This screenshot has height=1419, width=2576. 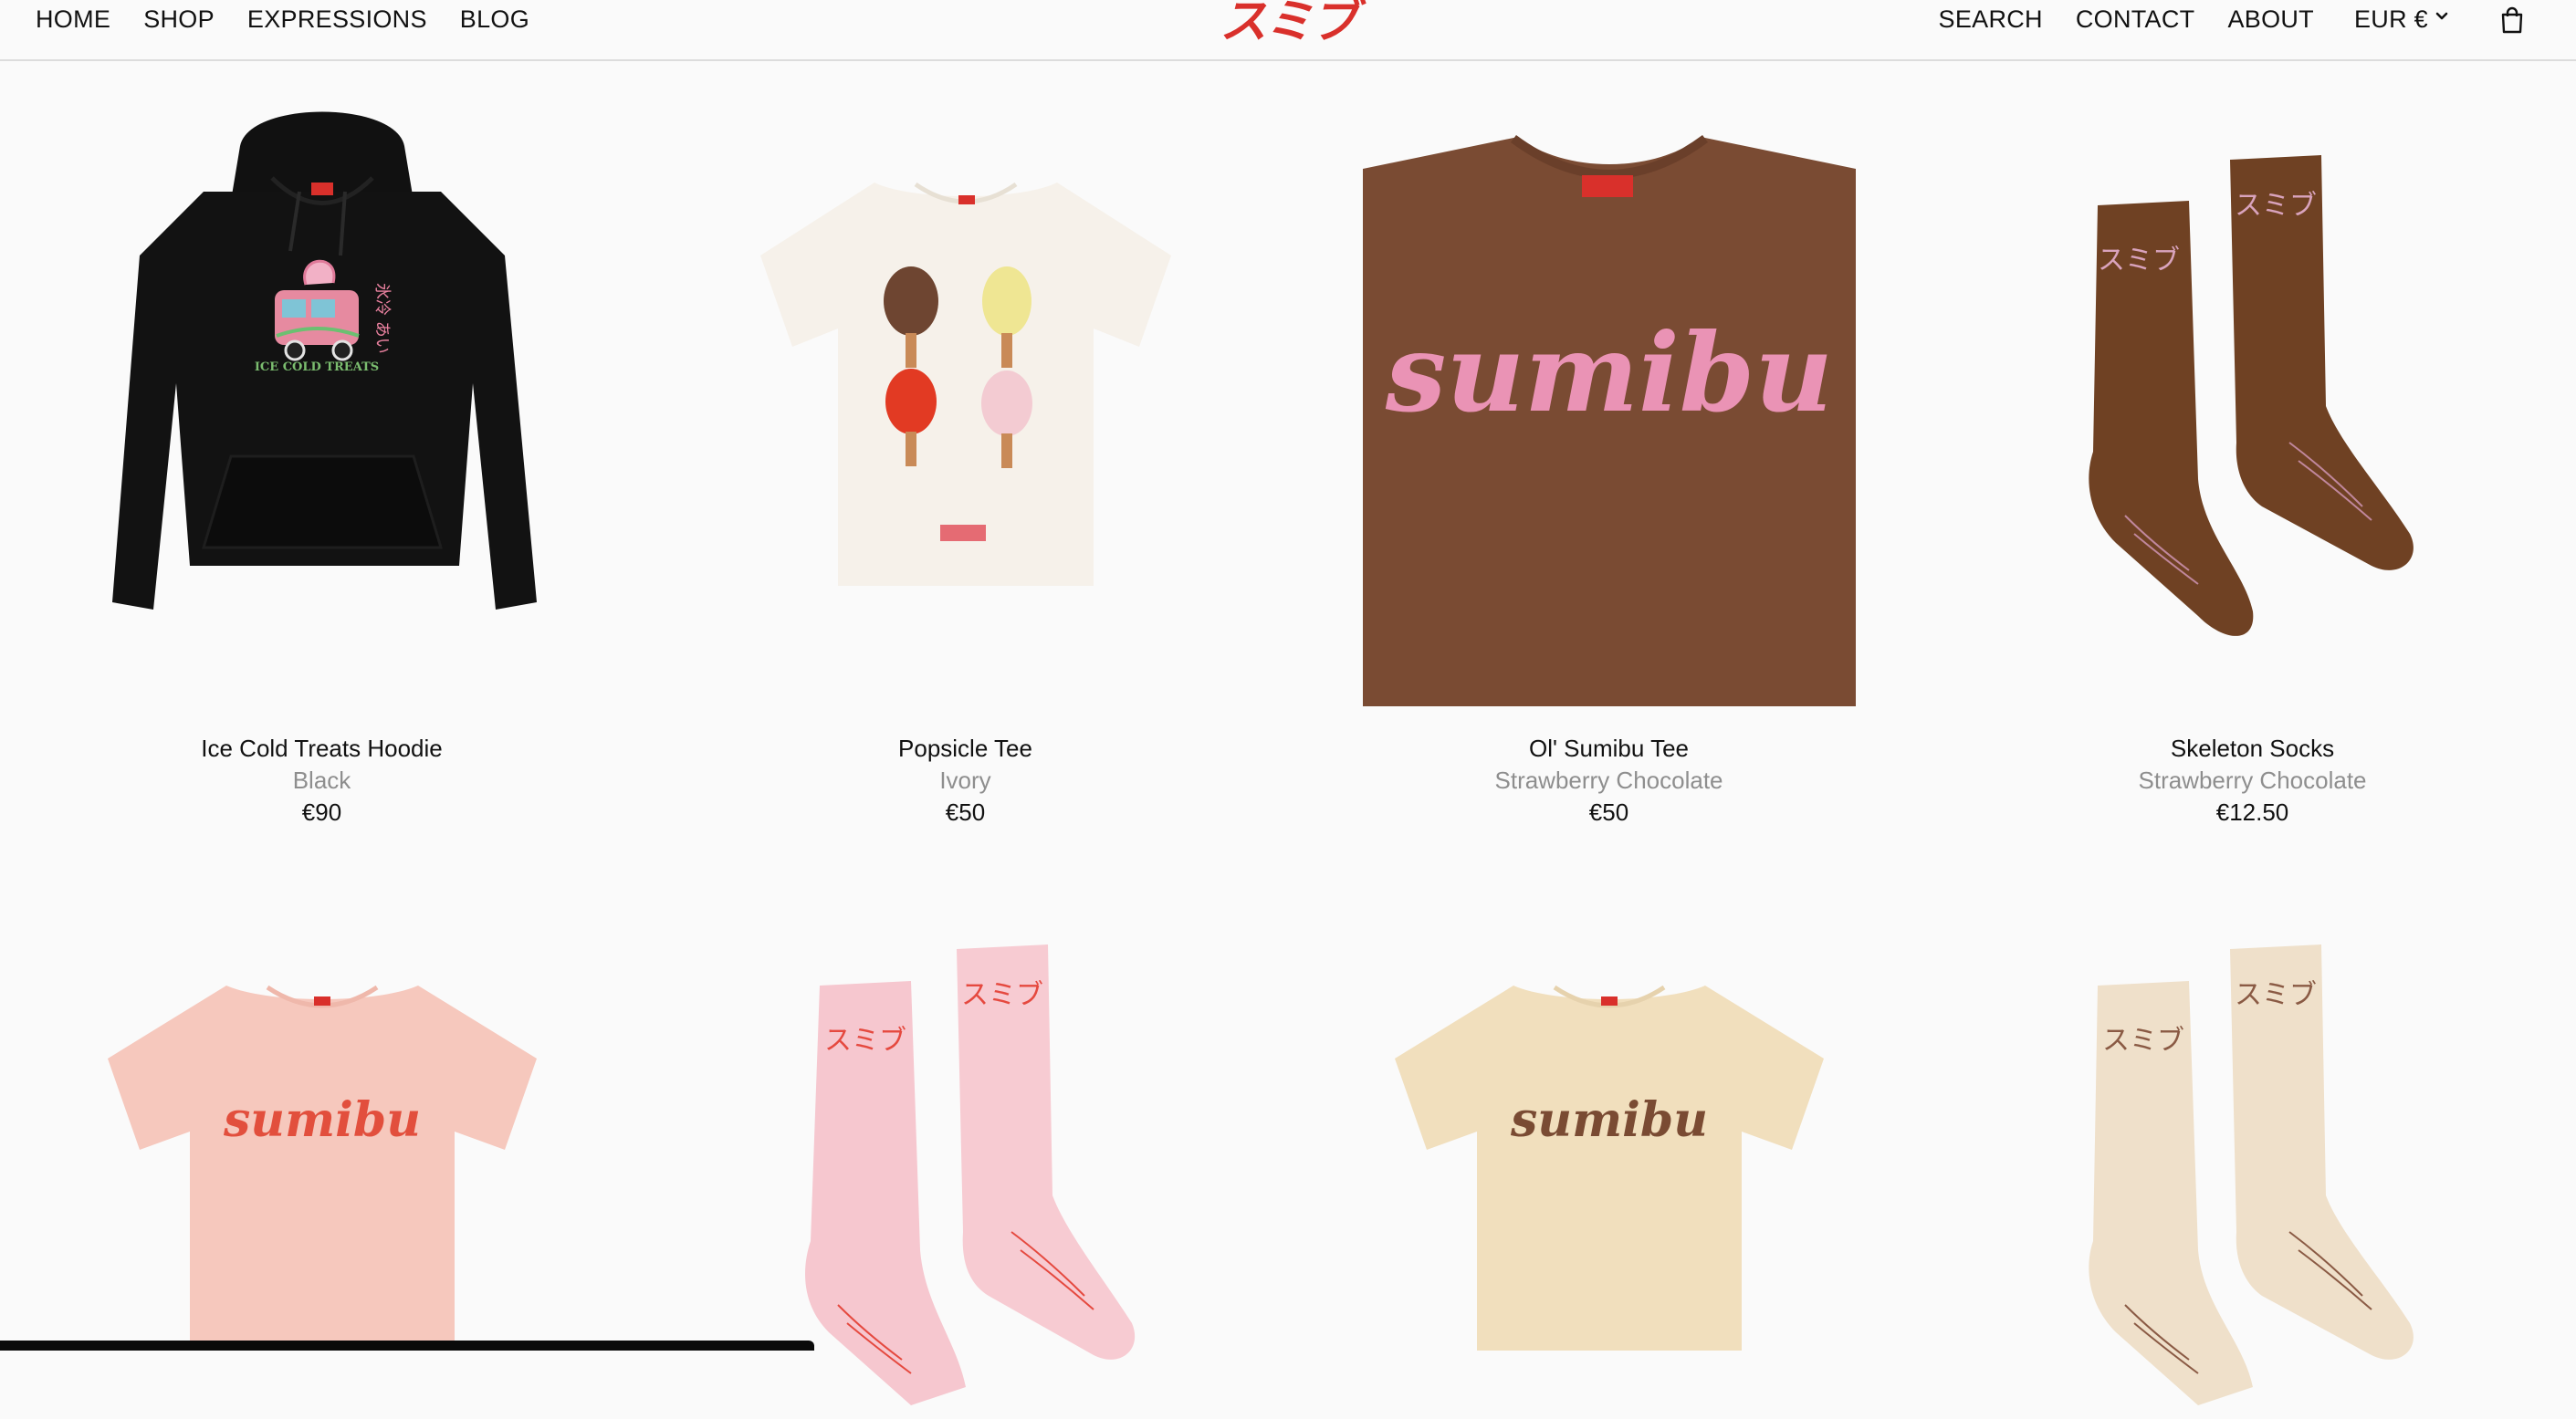 I want to click on shopping-bag-icon, so click(x=2512, y=20).